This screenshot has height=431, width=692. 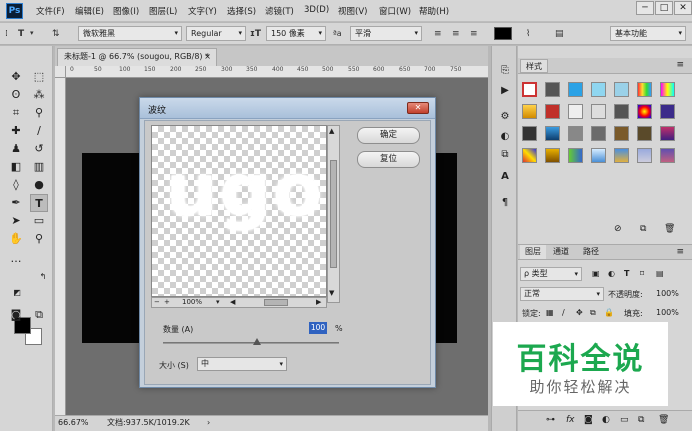 What do you see at coordinates (16, 149) in the screenshot?
I see `stamp-icon: ♟` at bounding box center [16, 149].